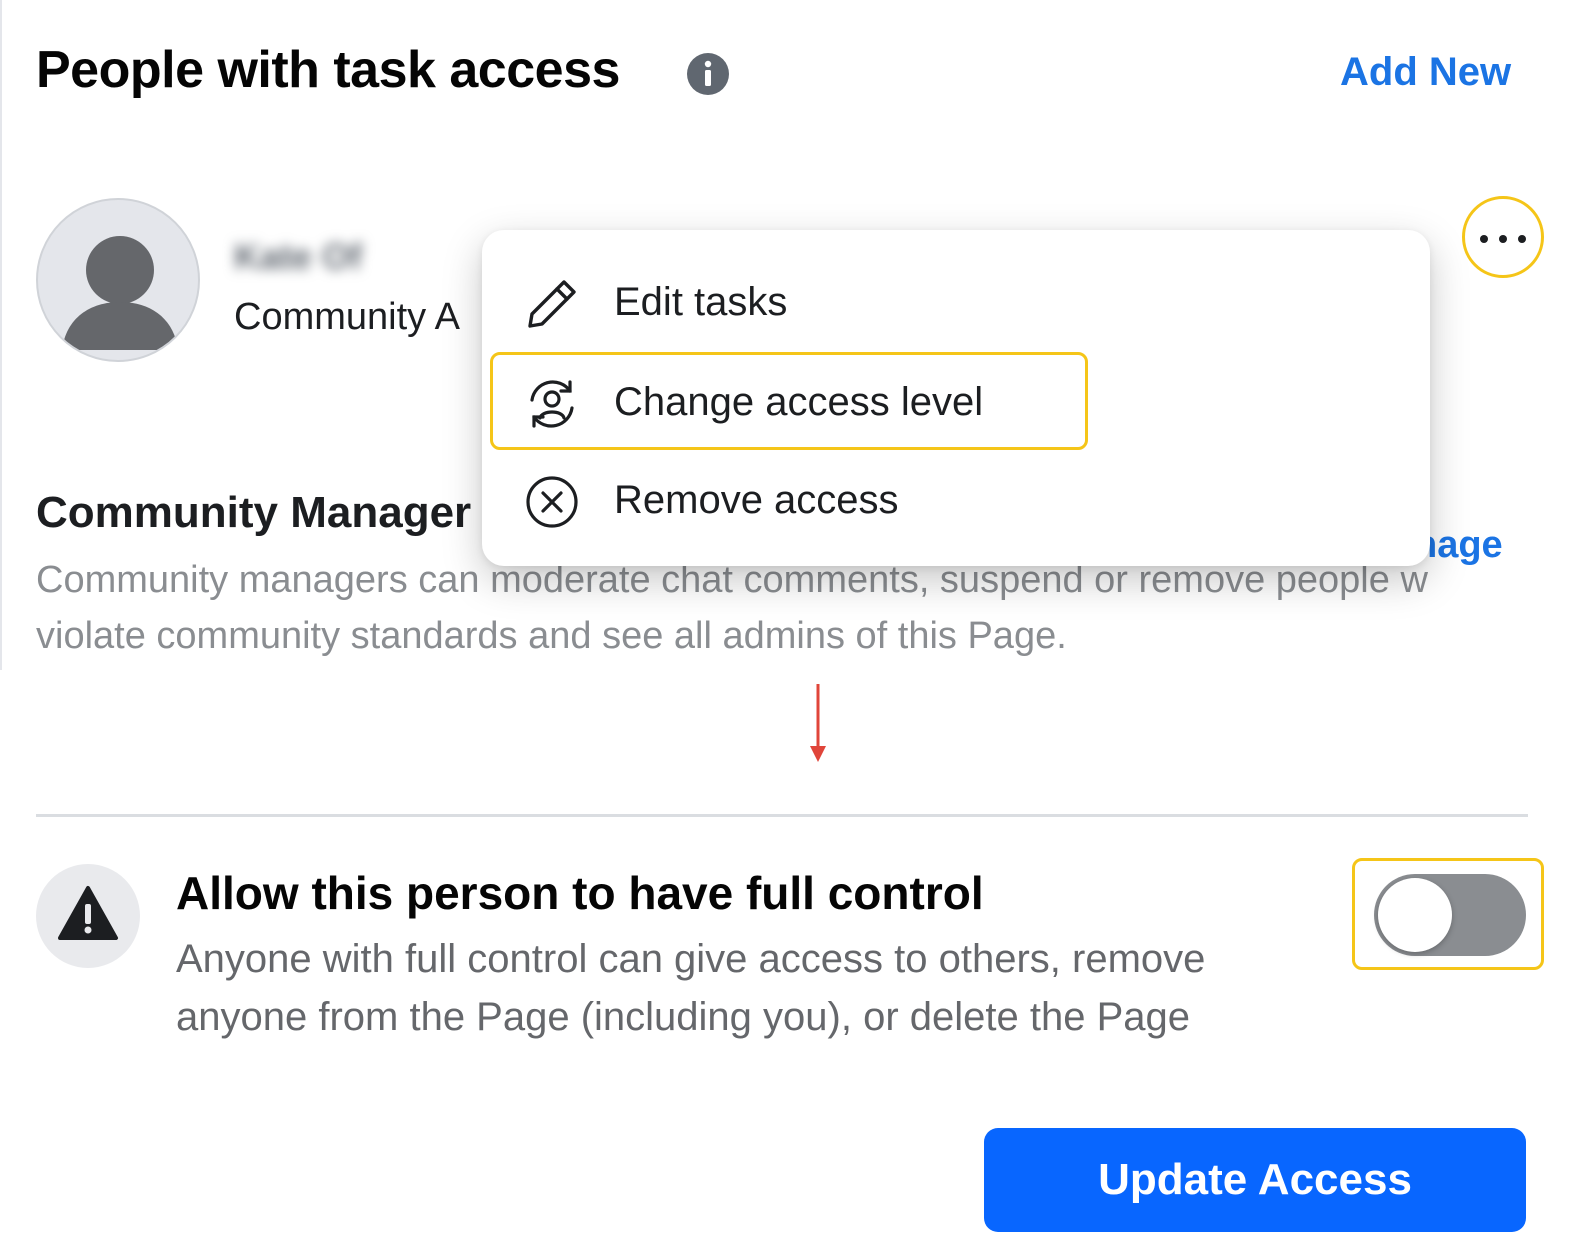  What do you see at coordinates (1425, 72) in the screenshot?
I see `add-new-link: Add New` at bounding box center [1425, 72].